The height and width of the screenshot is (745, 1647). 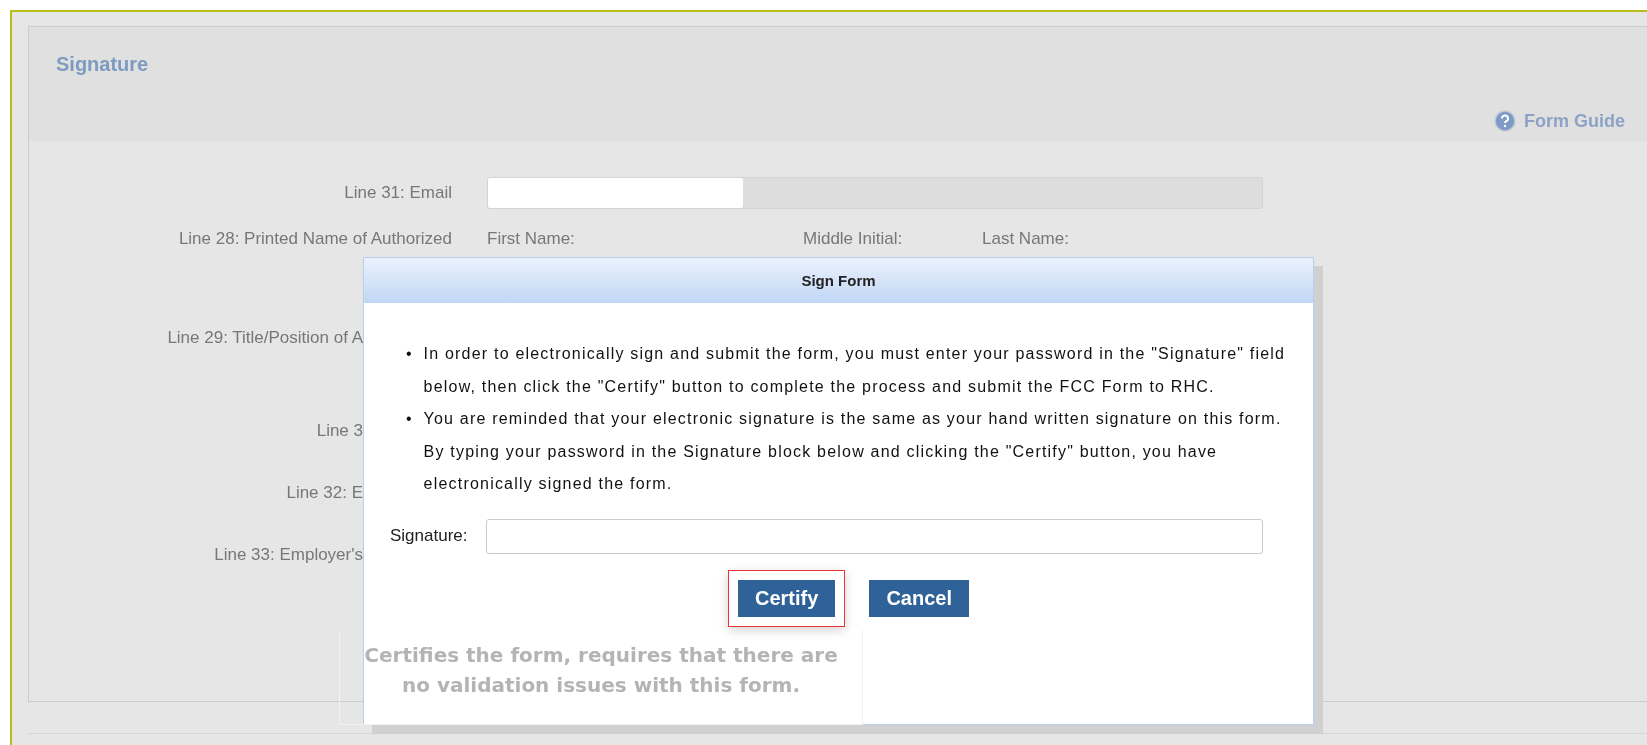 I want to click on help-icon, so click(x=1505, y=121).